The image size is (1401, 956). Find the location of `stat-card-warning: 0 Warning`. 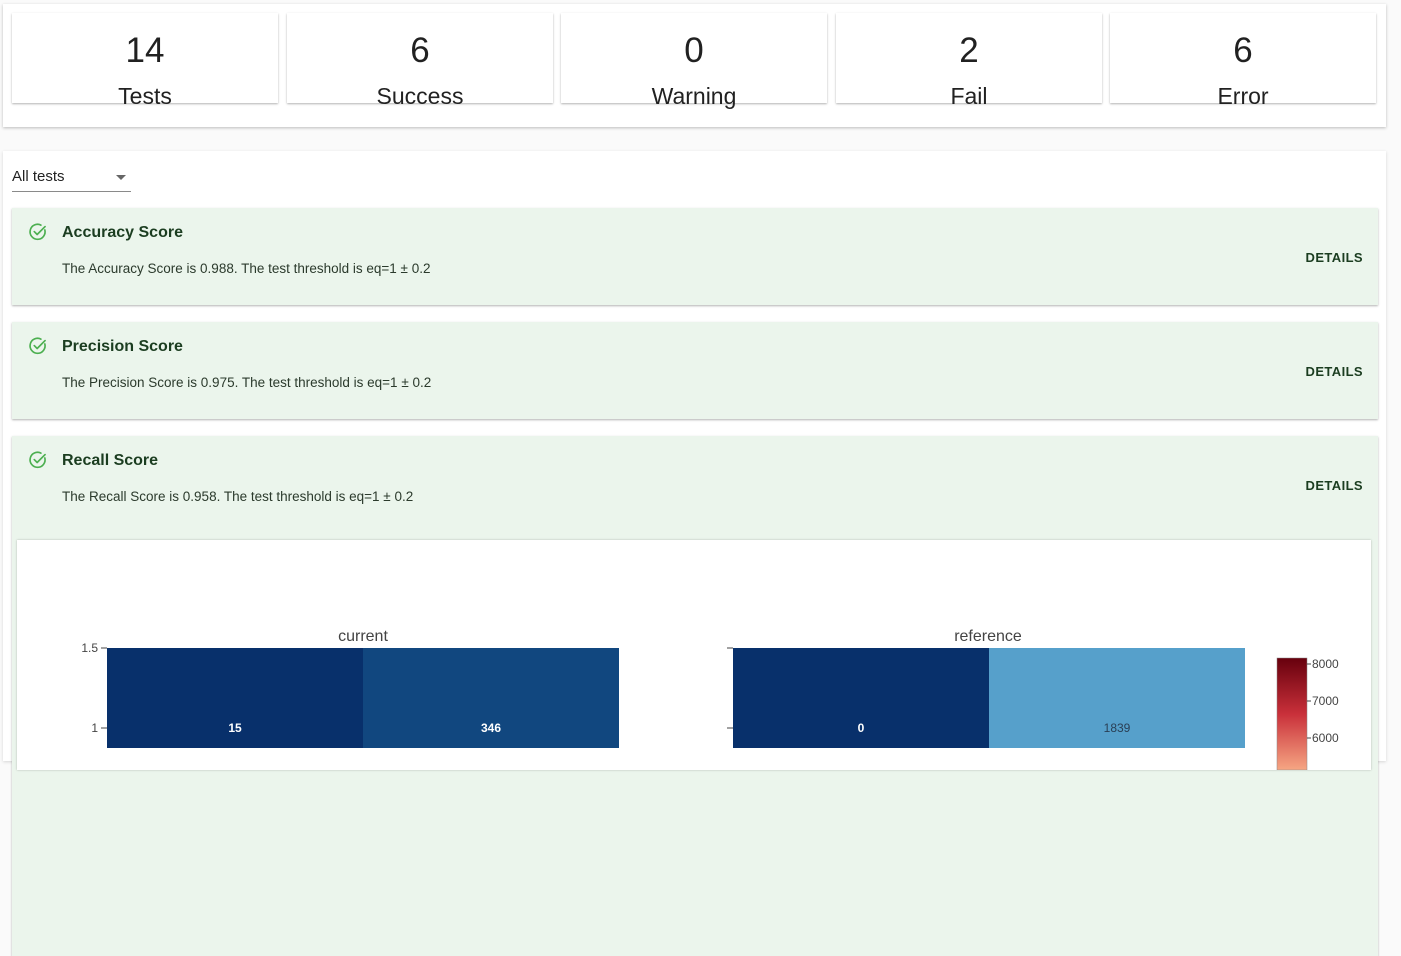

stat-card-warning: 0 Warning is located at coordinates (694, 61).